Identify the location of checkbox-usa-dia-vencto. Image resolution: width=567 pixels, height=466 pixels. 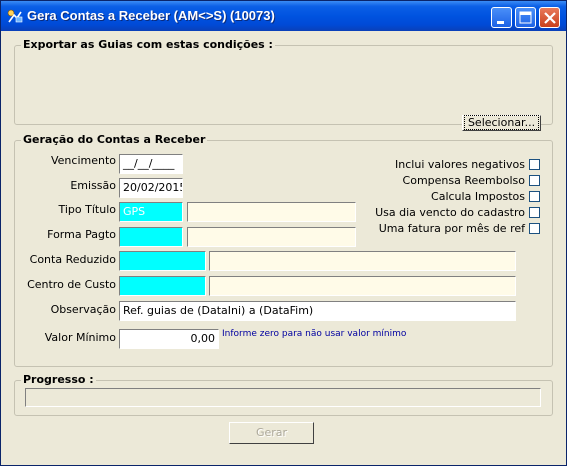
(534, 212).